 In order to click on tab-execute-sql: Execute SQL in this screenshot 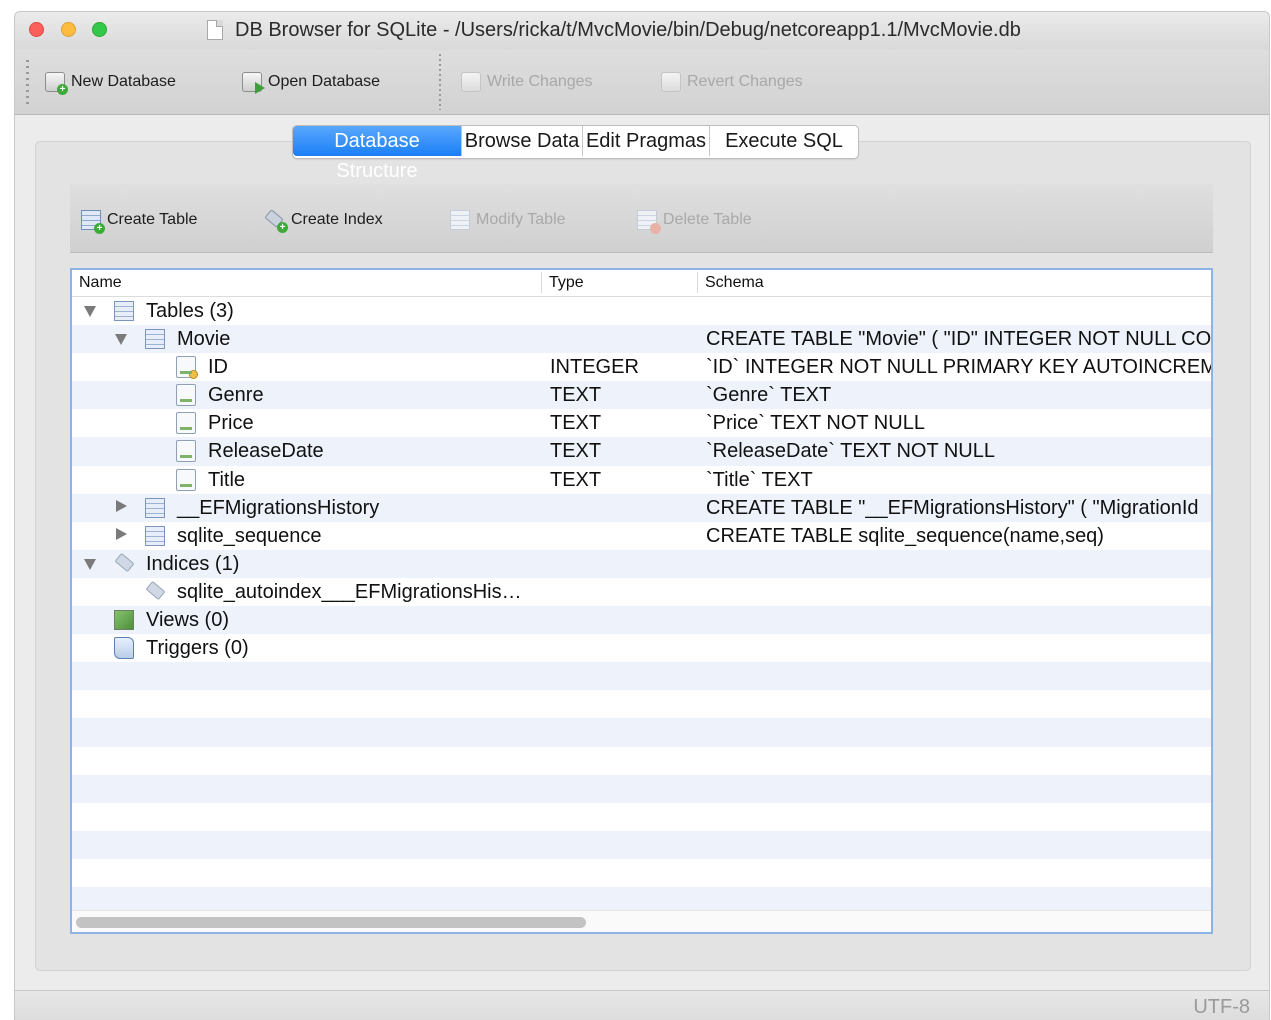, I will do `click(783, 141)`.